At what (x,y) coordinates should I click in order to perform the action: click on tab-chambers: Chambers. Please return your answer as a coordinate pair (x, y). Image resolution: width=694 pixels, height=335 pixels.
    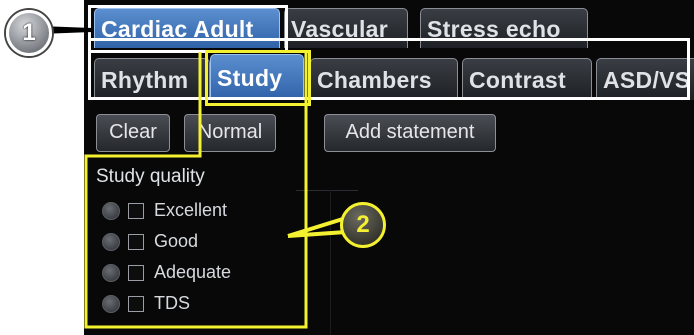
    Looking at the image, I should click on (384, 79).